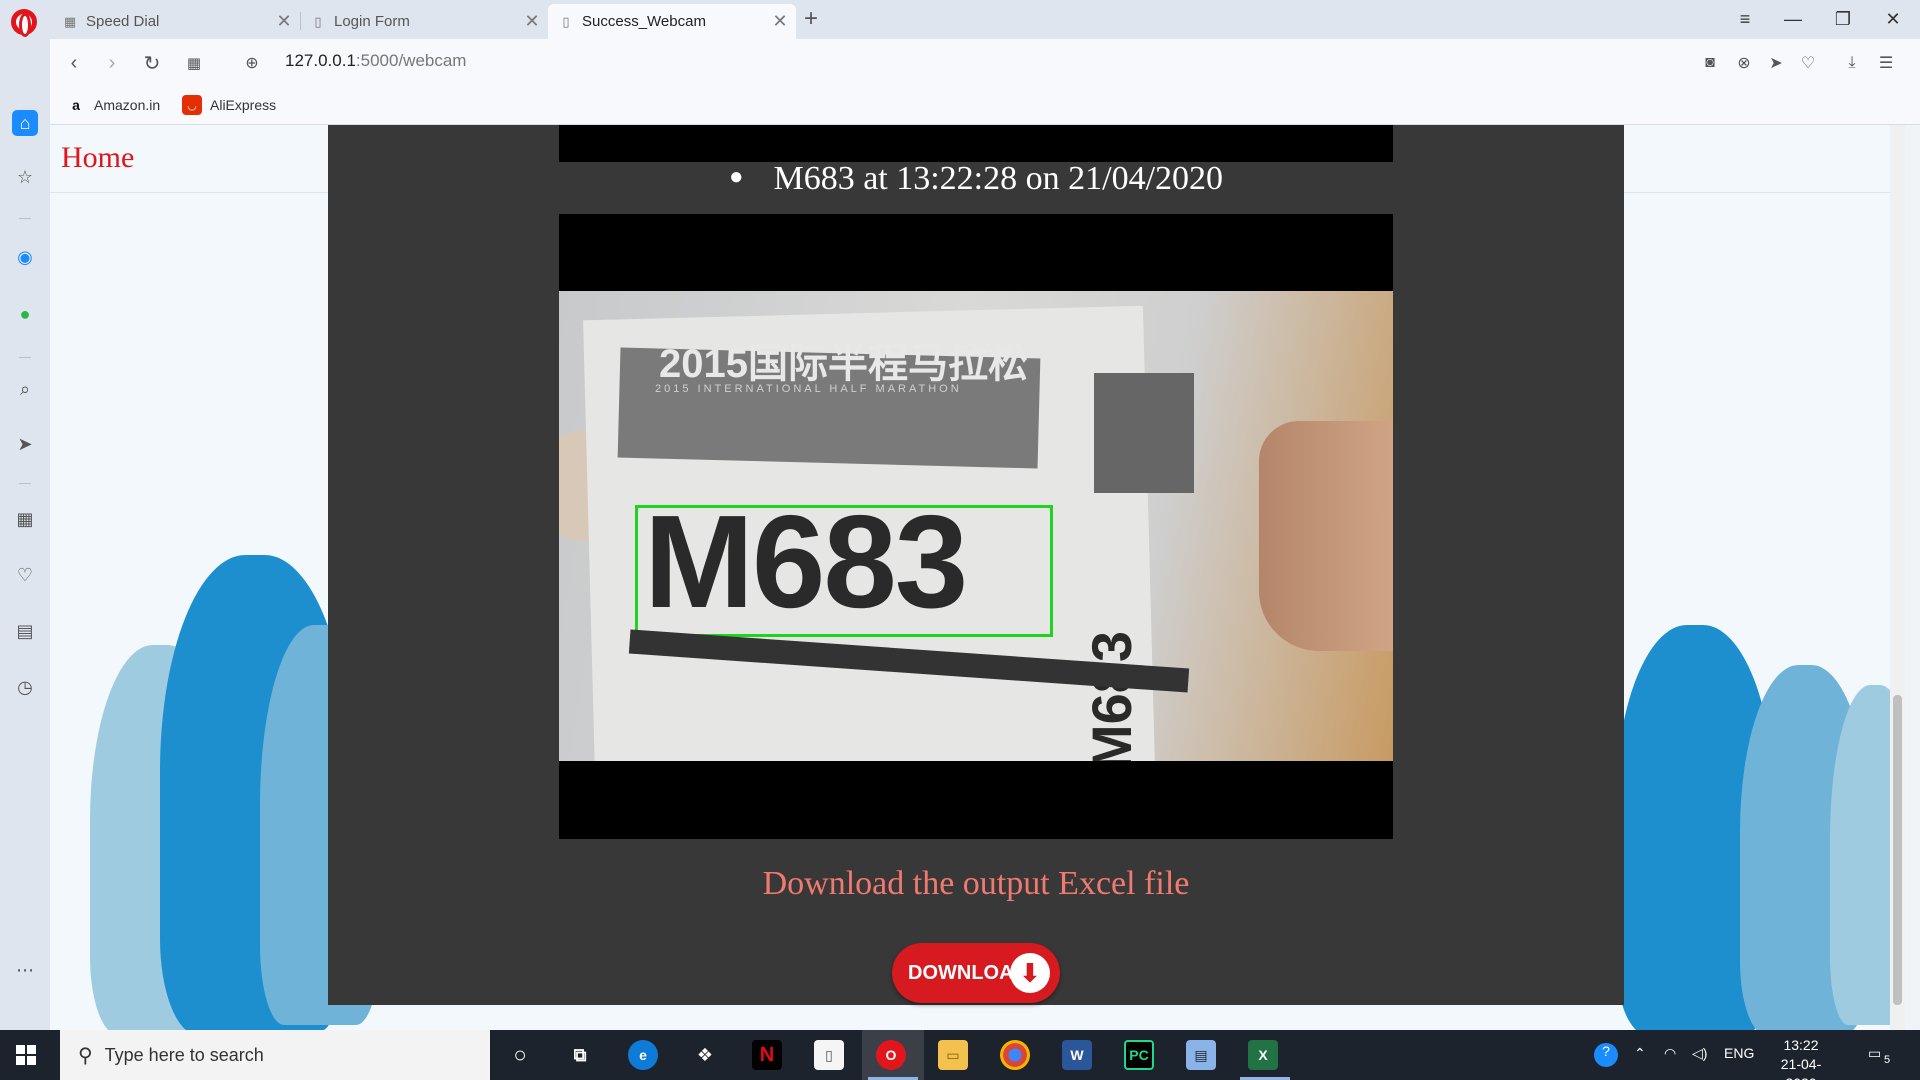  Describe the element at coordinates (1886, 63) in the screenshot. I see `easy-setup-icon: ☰` at that location.